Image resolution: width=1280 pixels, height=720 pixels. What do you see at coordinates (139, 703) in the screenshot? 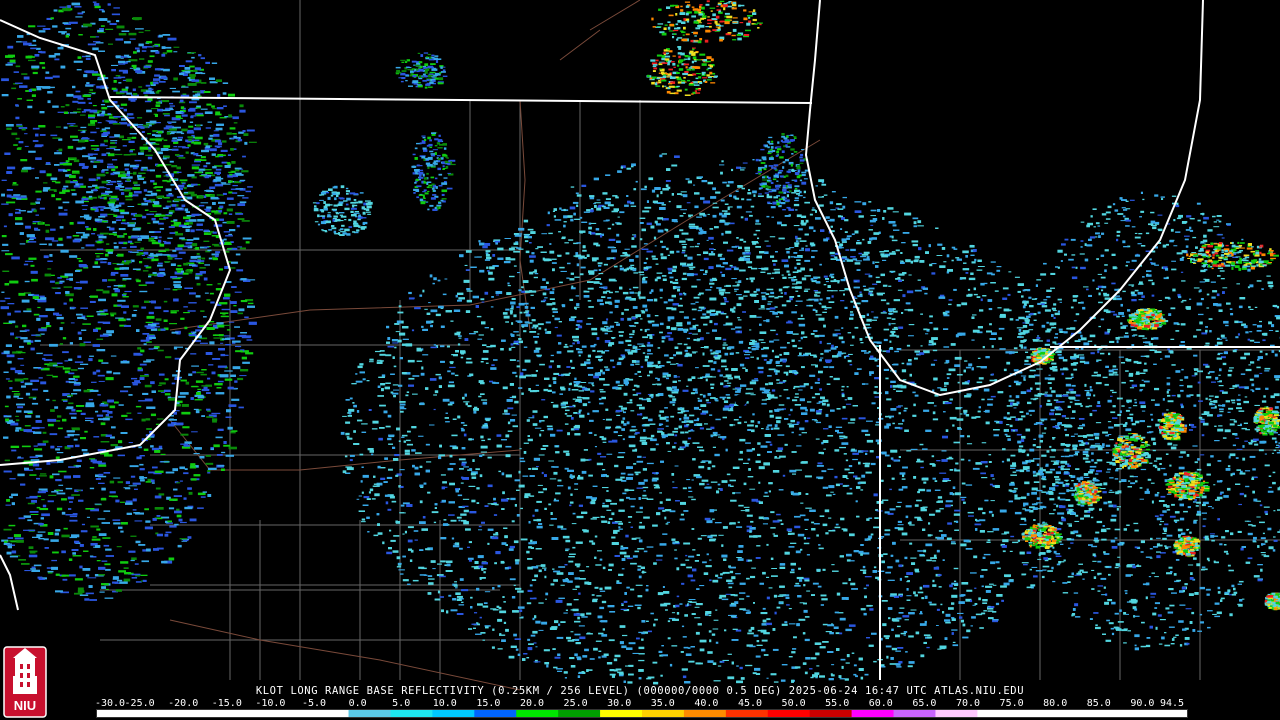
I see `scale-tick-label: -25.0` at bounding box center [139, 703].